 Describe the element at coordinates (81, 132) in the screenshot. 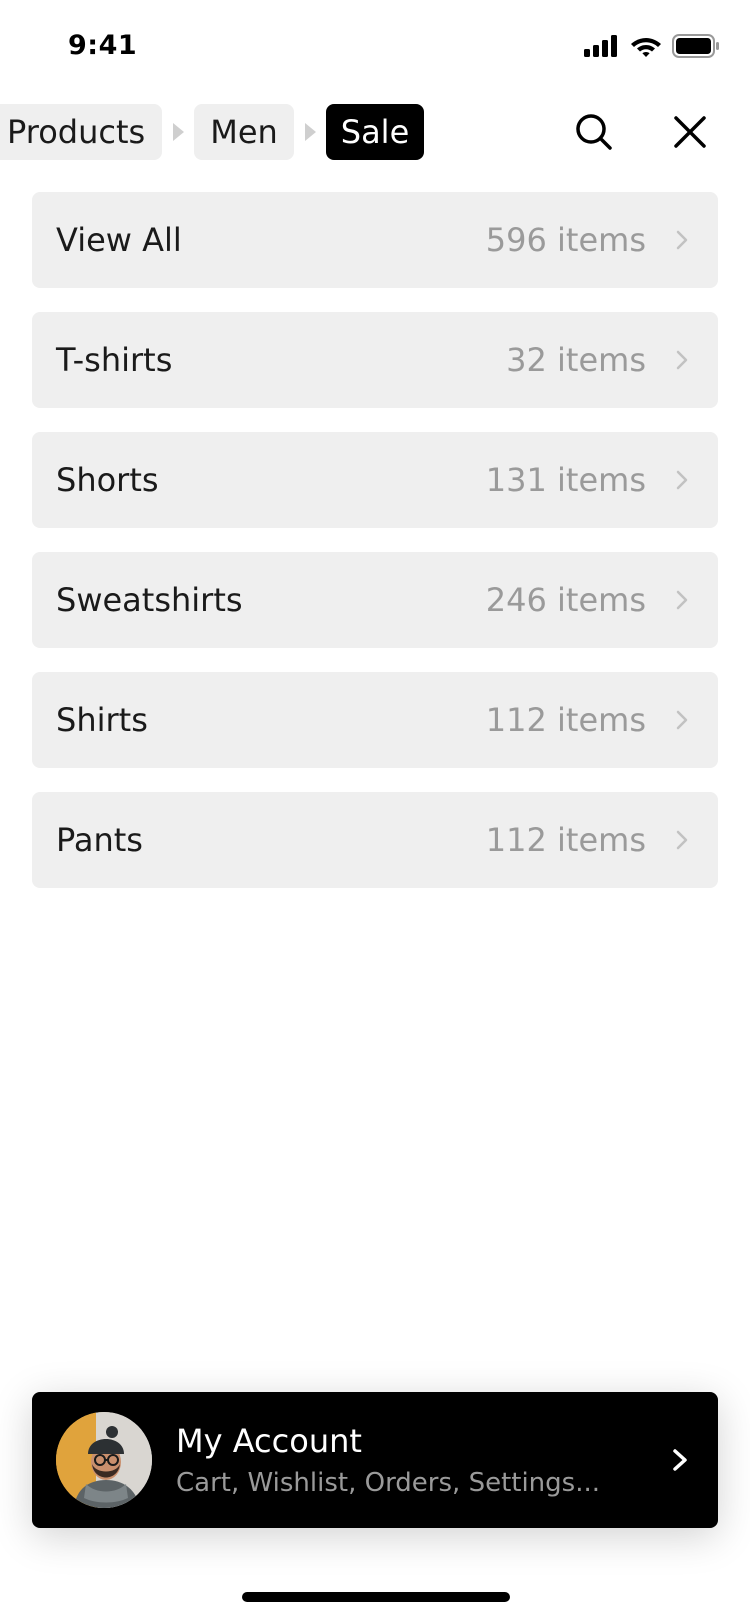

I see `breadcrumb-item-products: Products` at that location.